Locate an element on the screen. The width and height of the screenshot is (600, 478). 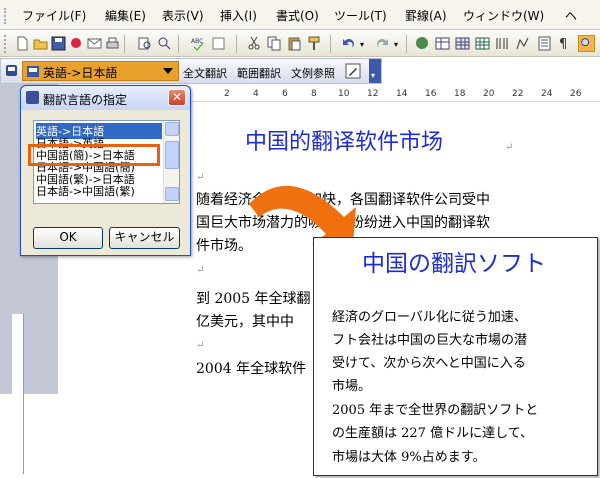
ruler-number: 12 is located at coordinates (373, 94).